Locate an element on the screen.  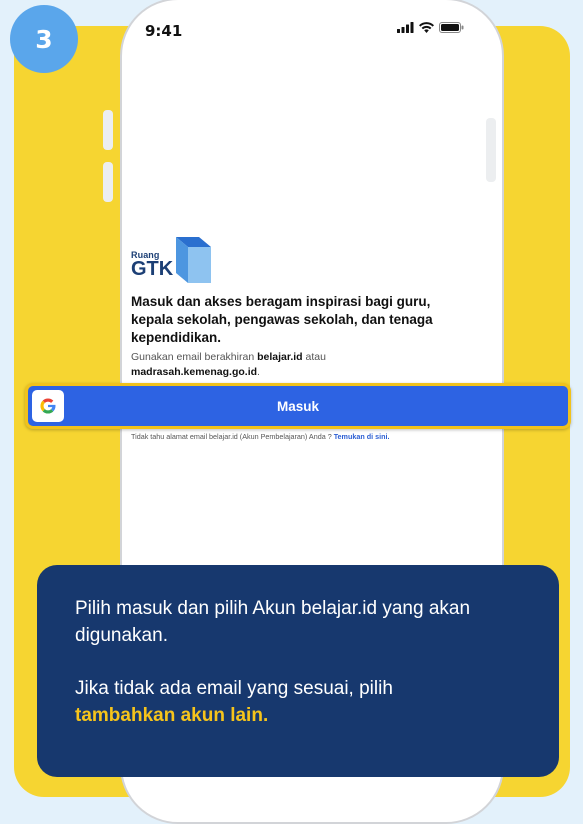
step-number: 3 is located at coordinates (44, 39).